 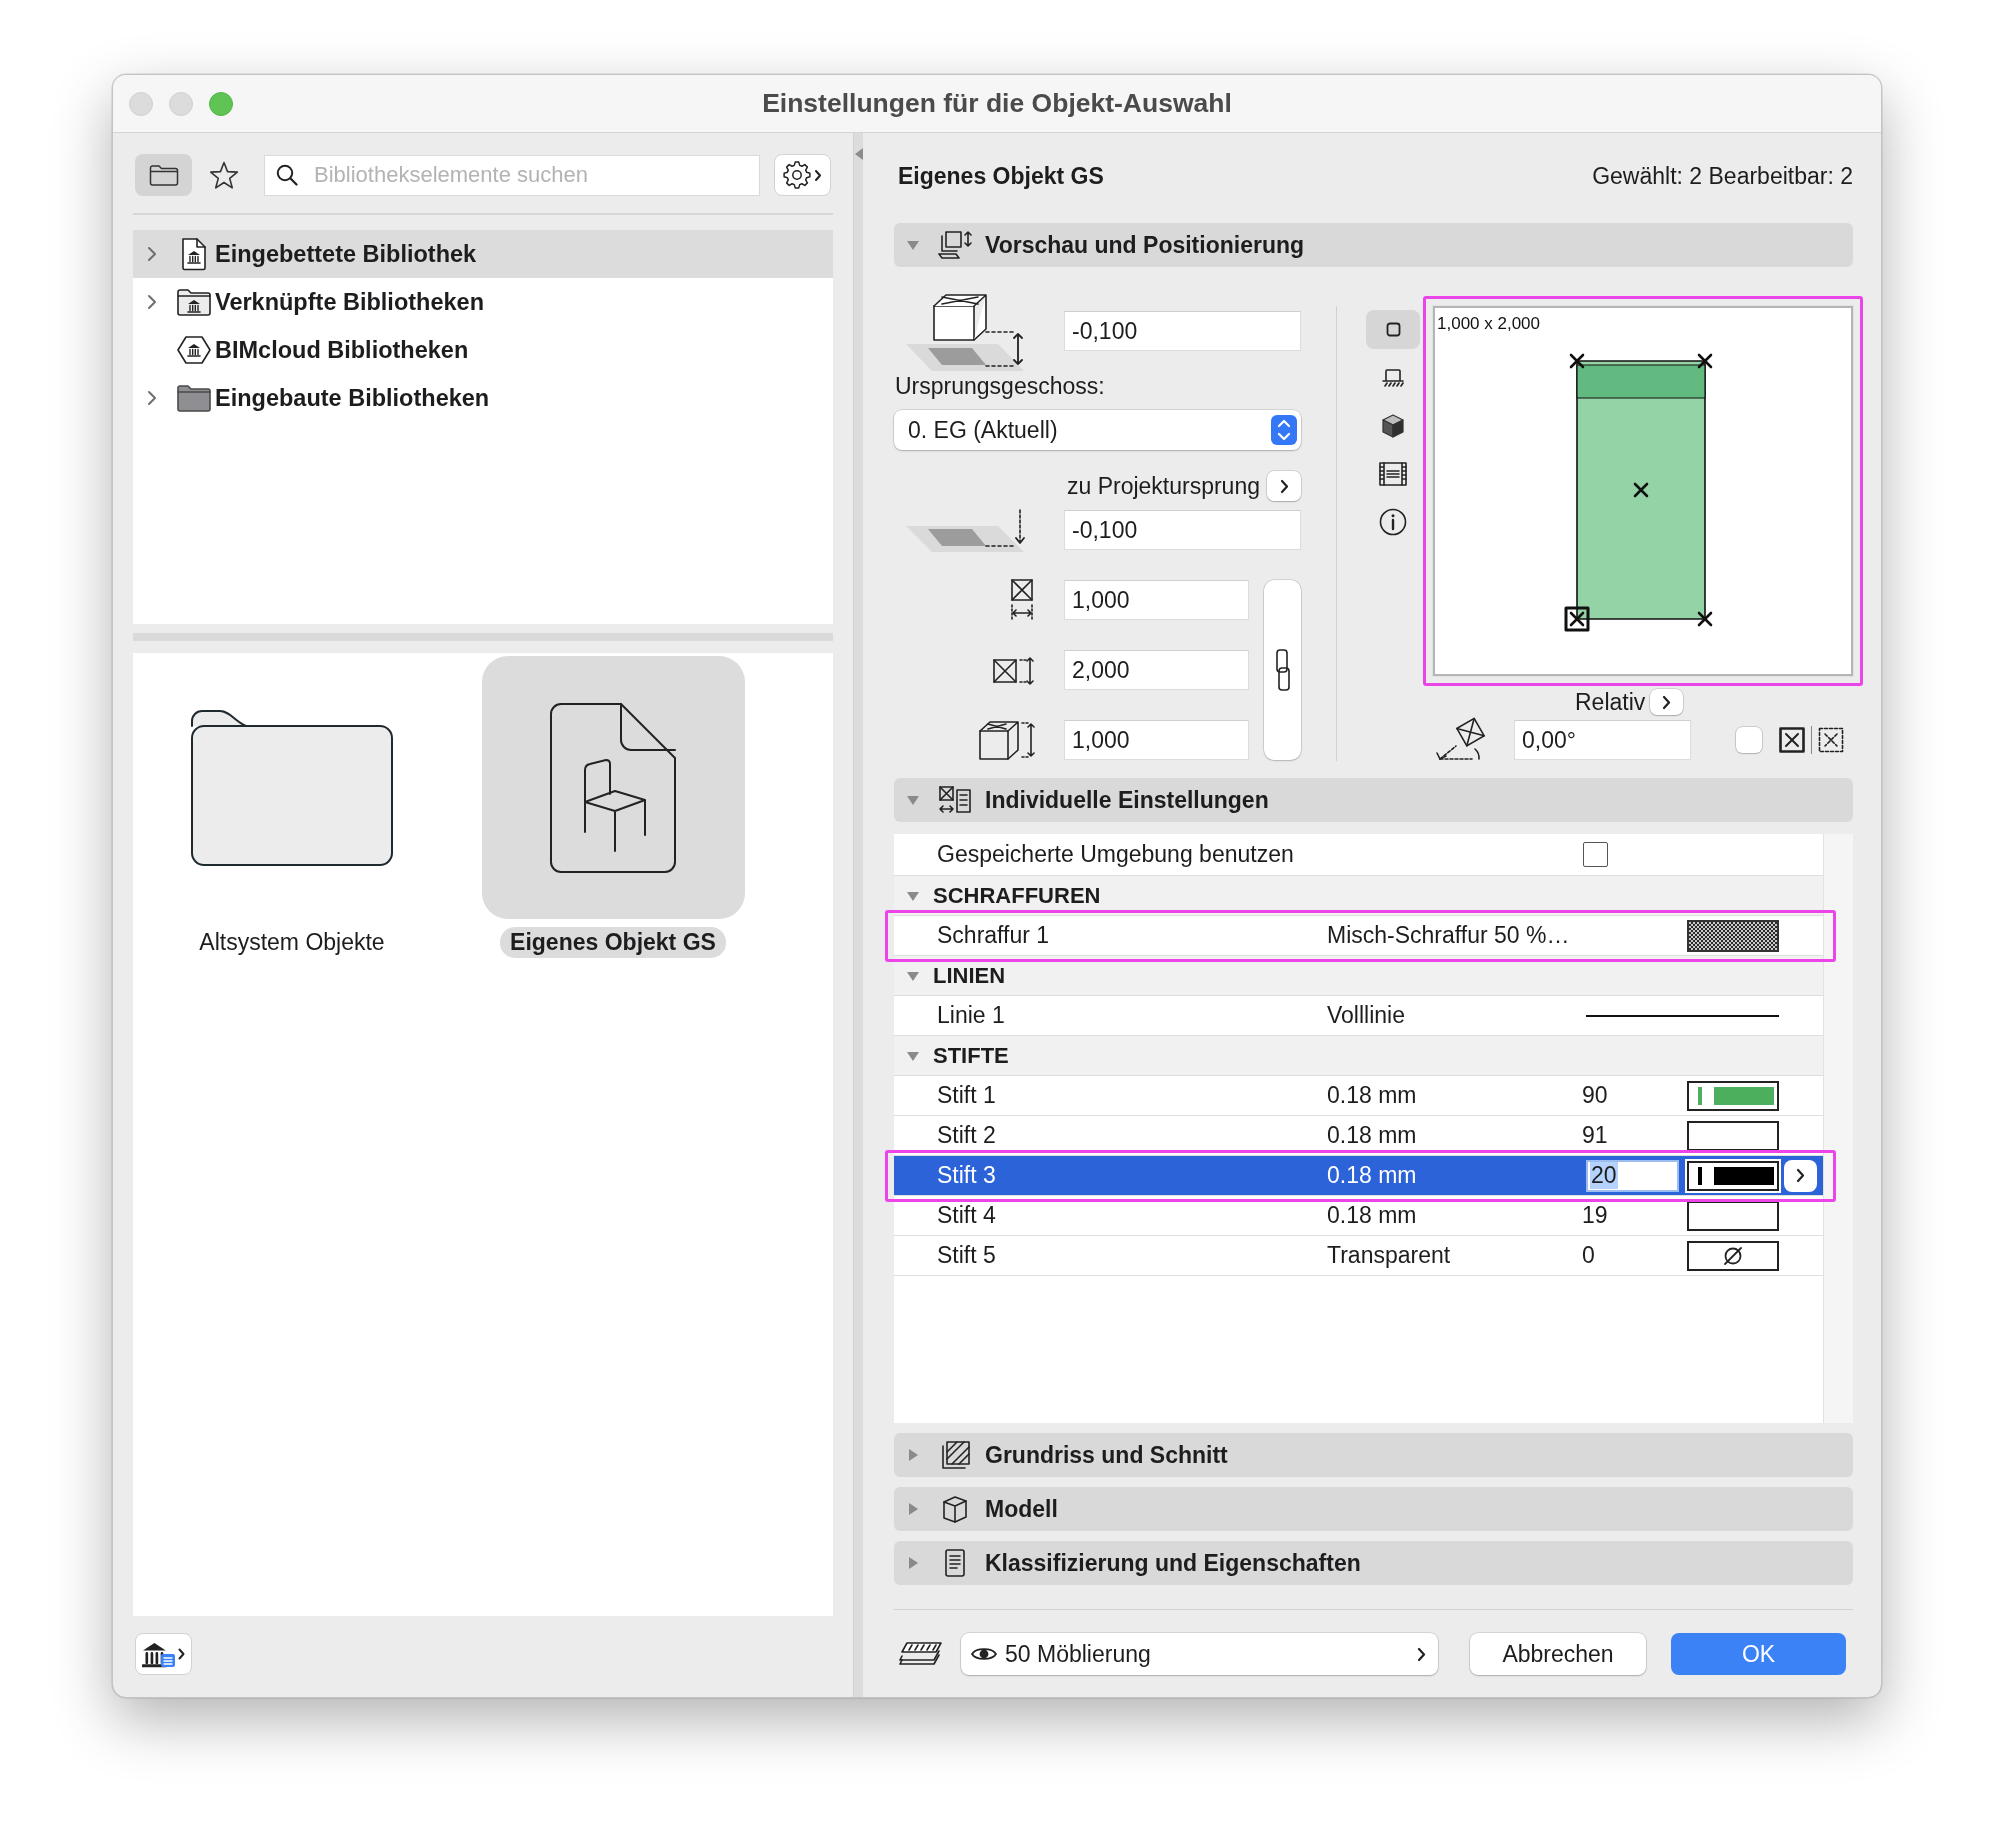 I want to click on origin-button, so click(x=1284, y=486).